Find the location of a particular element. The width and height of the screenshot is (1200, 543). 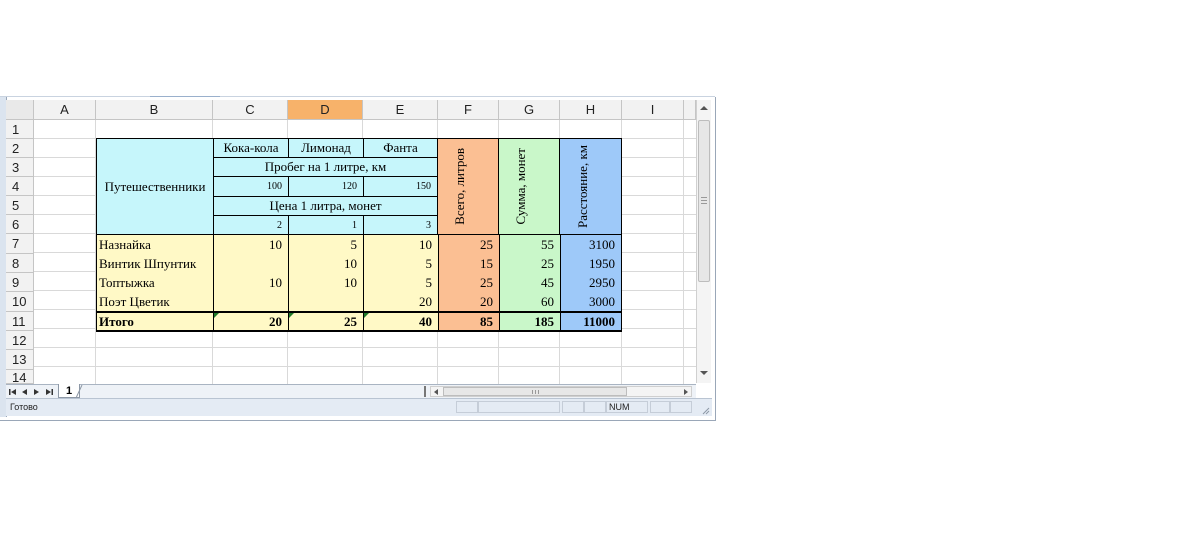

sum-cell: 60 is located at coordinates (529, 302).